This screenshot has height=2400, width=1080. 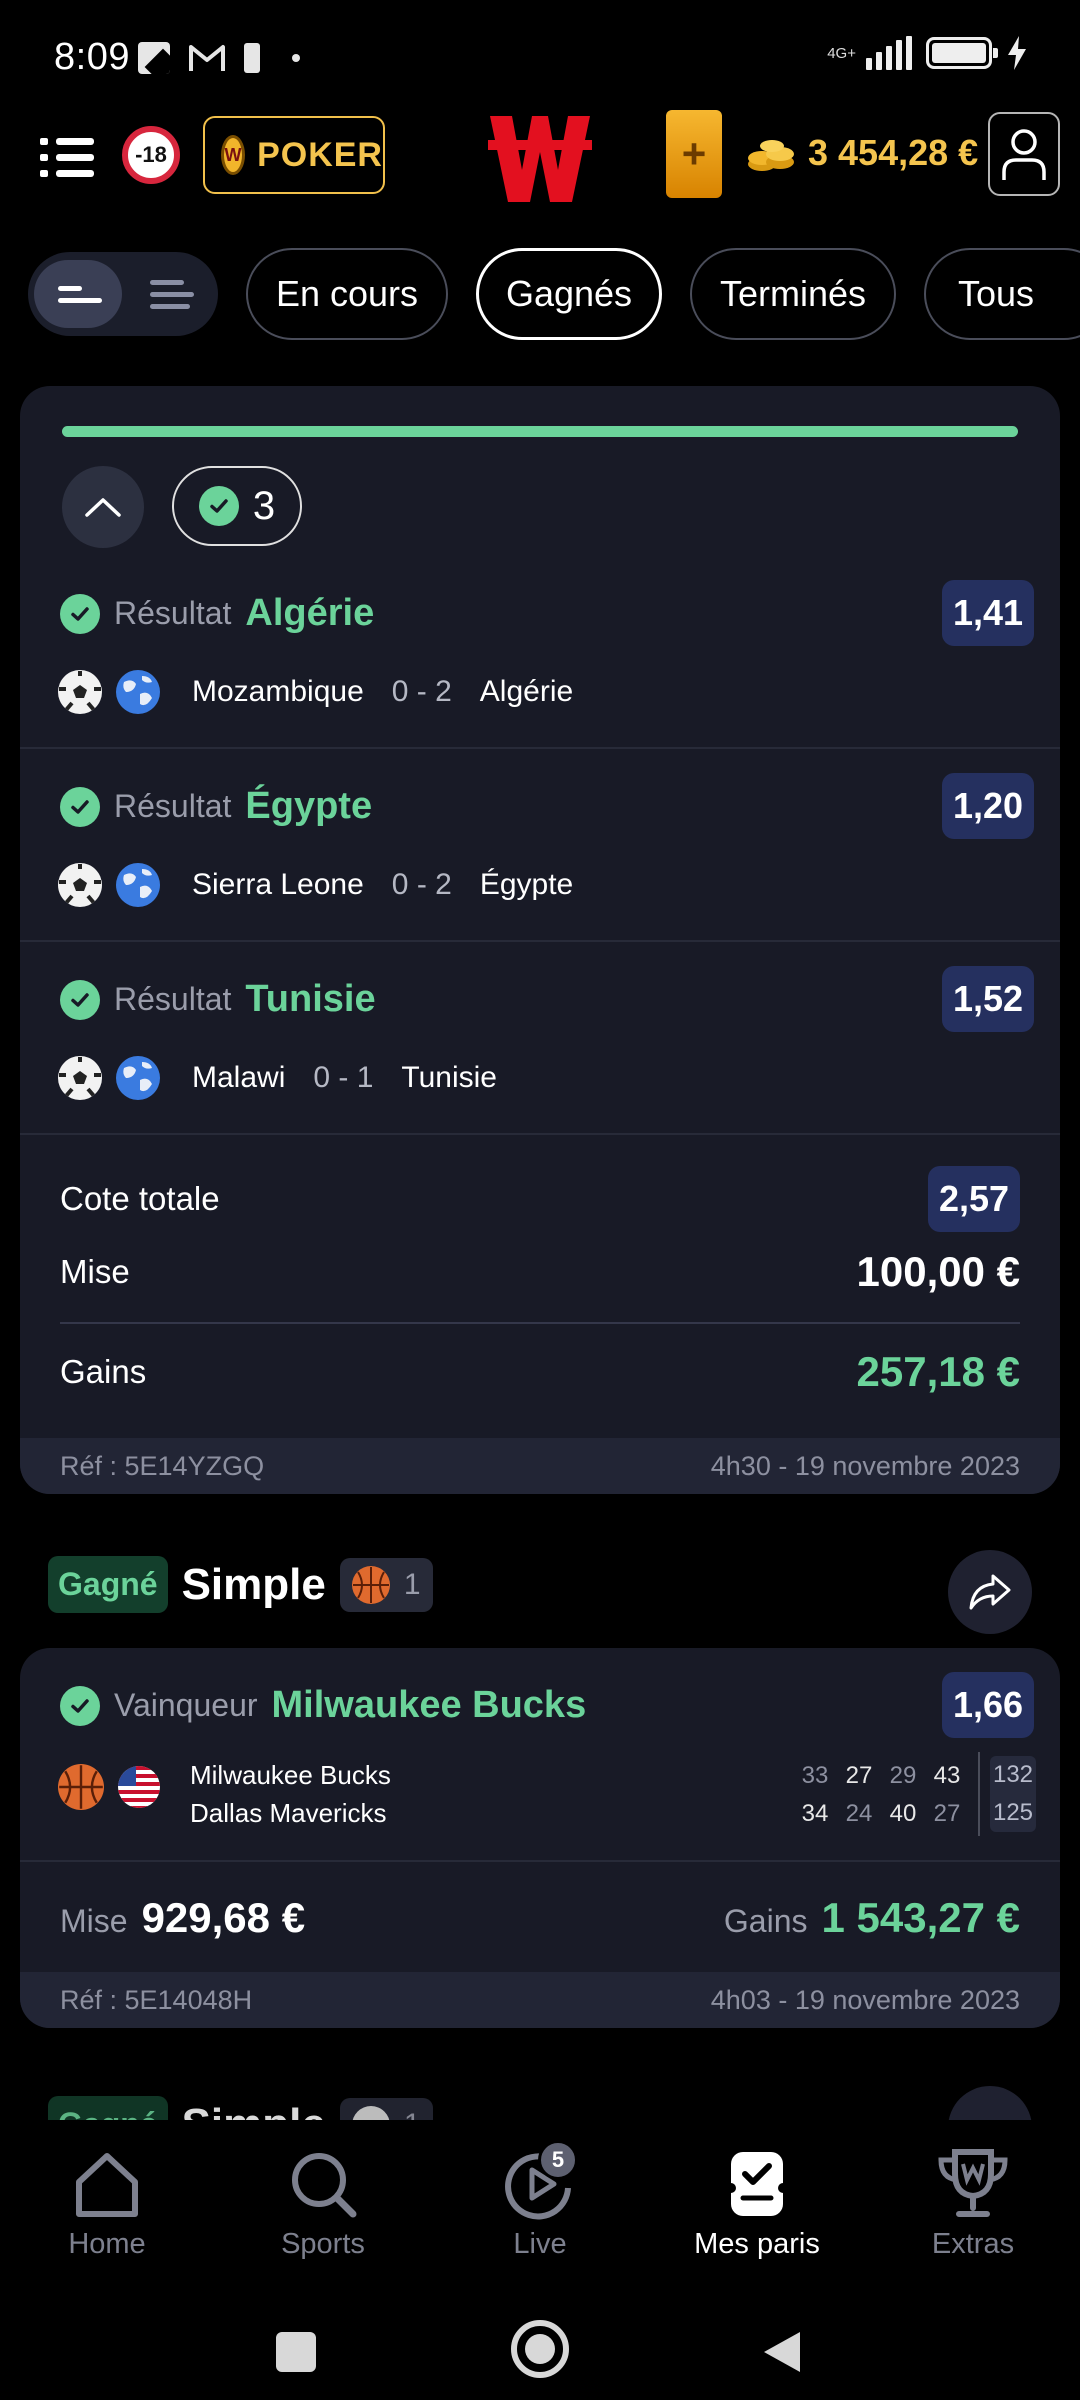 What do you see at coordinates (296, 58) in the screenshot?
I see `more-notifications-dot` at bounding box center [296, 58].